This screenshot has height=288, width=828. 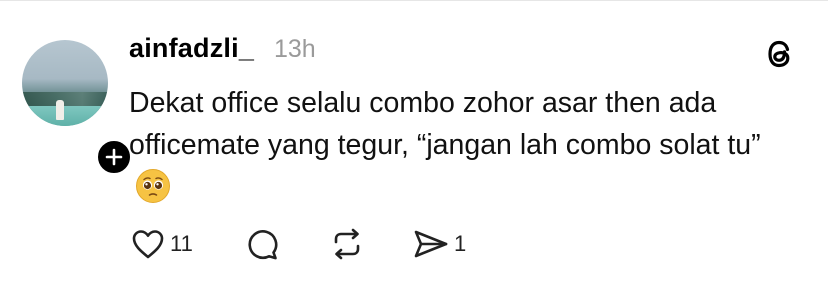 What do you see at coordinates (153, 186) in the screenshot?
I see `pleading-face-emoji` at bounding box center [153, 186].